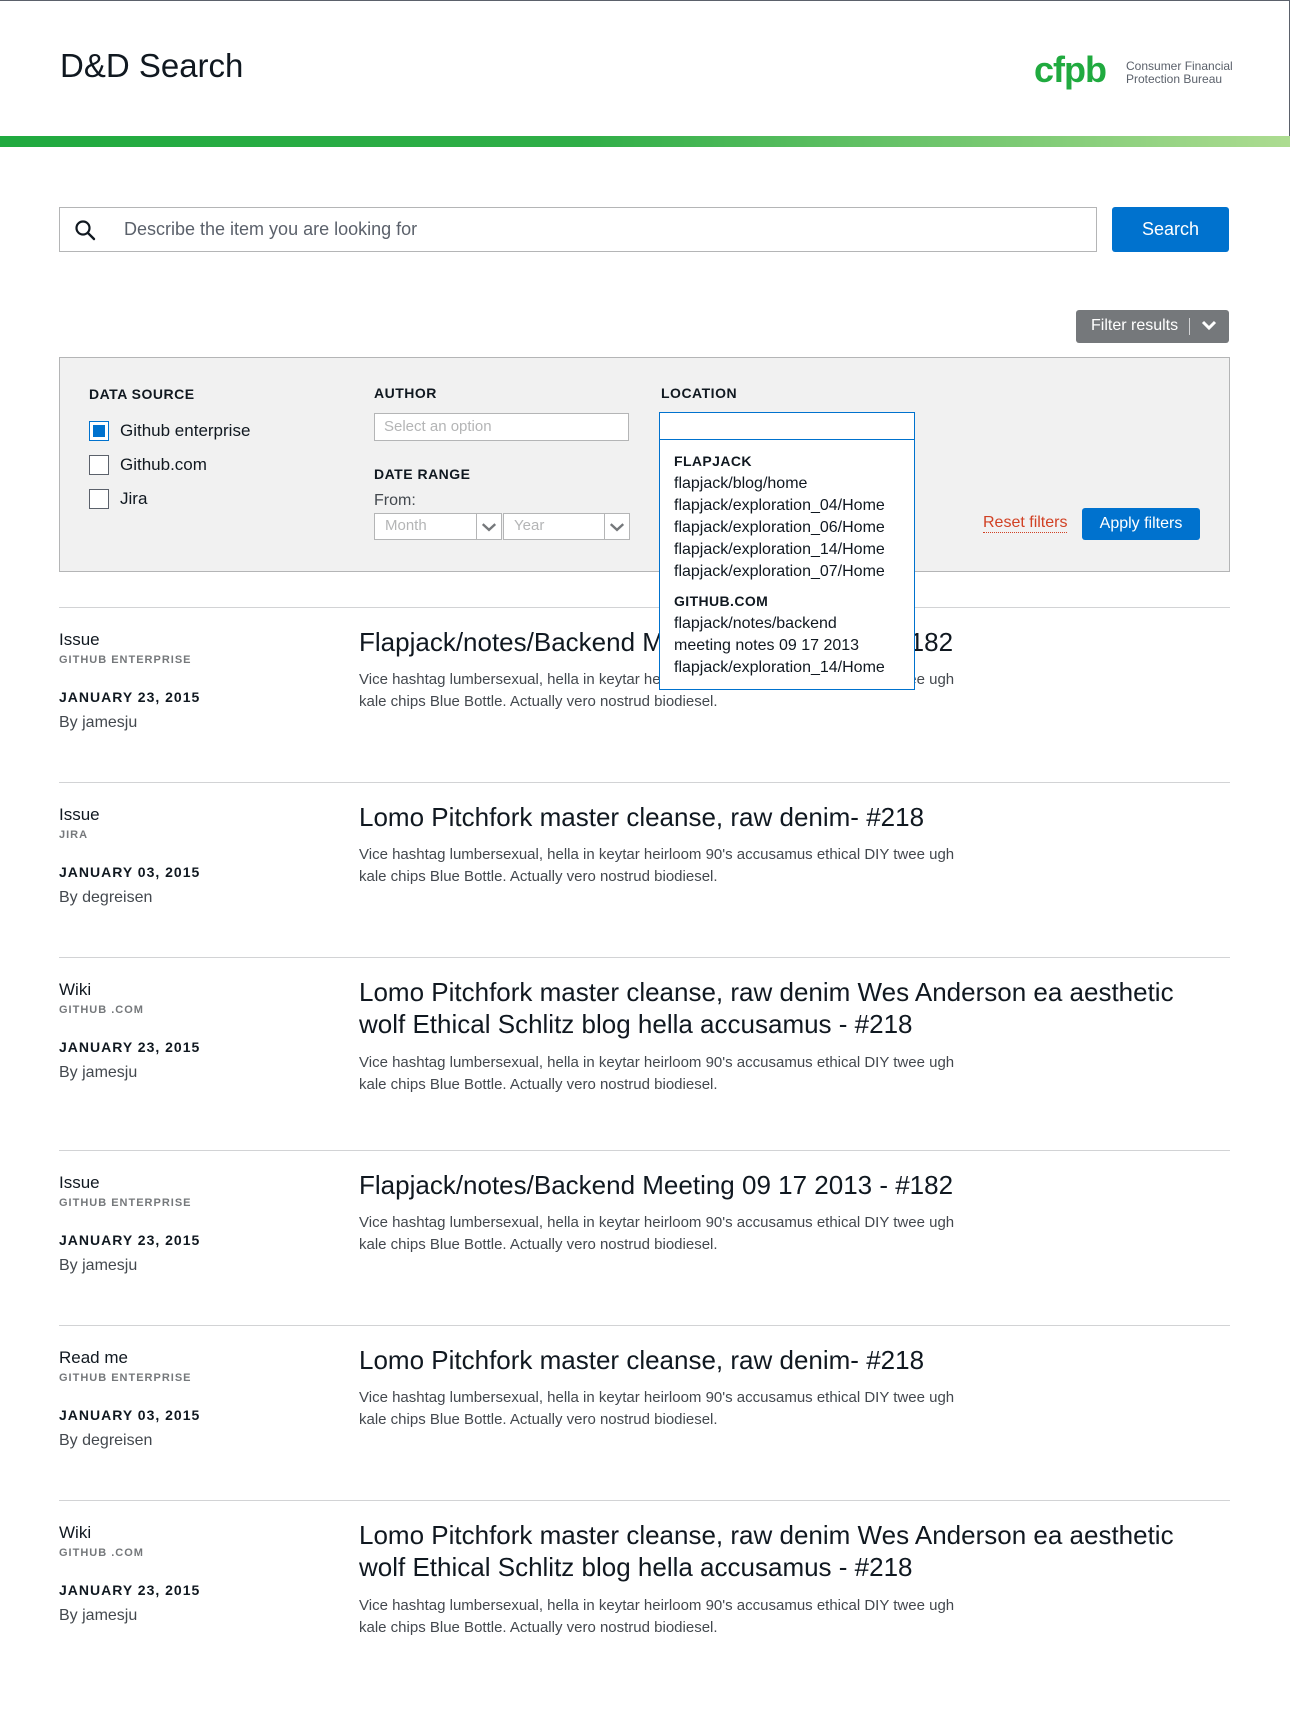  I want to click on checkbox-github-enterprise: Github enterprise, so click(169, 431).